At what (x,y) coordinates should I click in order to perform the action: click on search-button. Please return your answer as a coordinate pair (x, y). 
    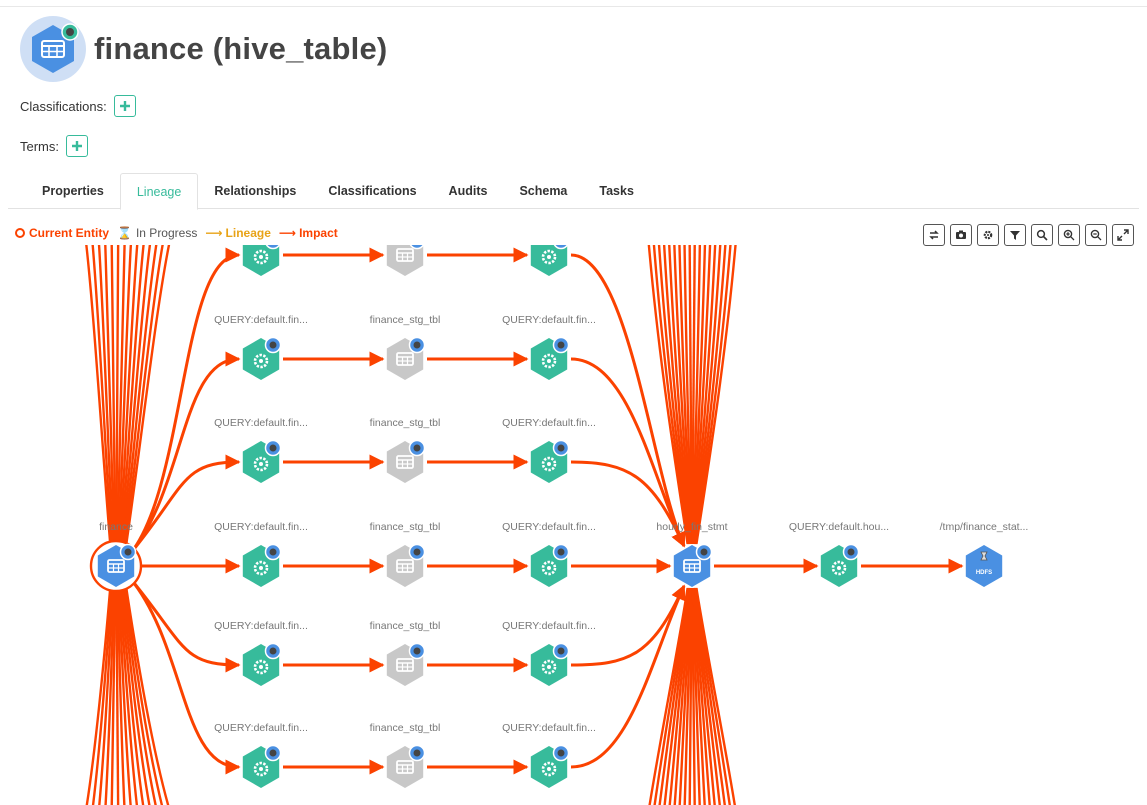
    Looking at the image, I should click on (1042, 235).